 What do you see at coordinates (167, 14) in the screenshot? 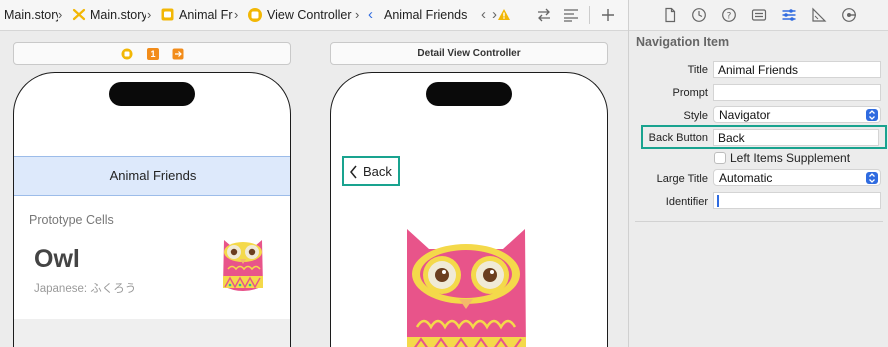
I see `storyboard-file-icon` at bounding box center [167, 14].